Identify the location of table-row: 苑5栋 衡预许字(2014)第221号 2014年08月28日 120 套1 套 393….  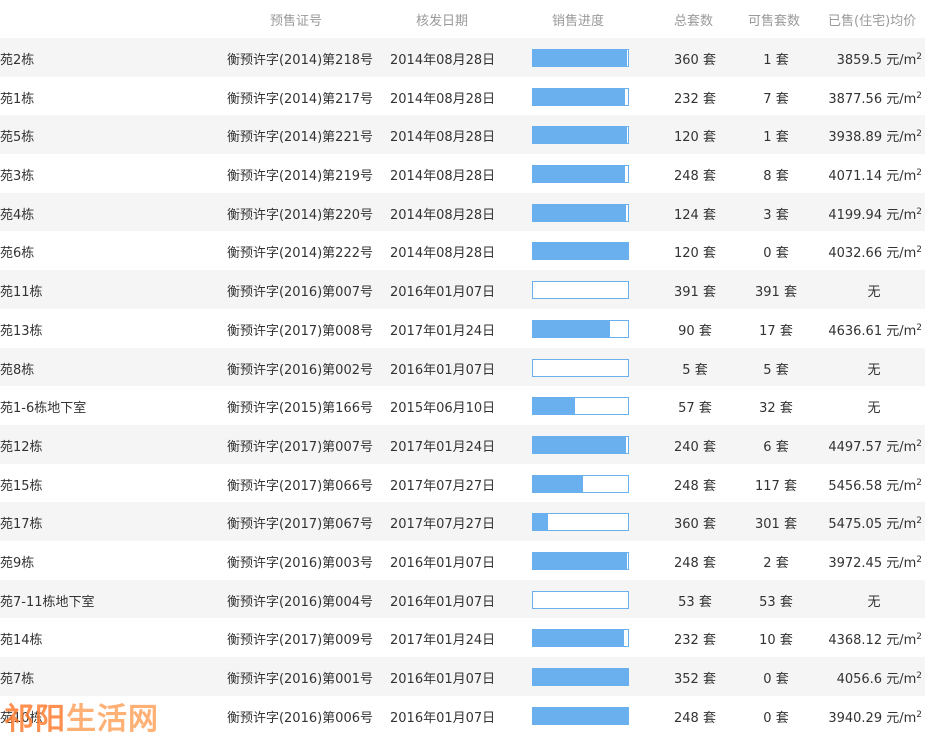
(462, 135).